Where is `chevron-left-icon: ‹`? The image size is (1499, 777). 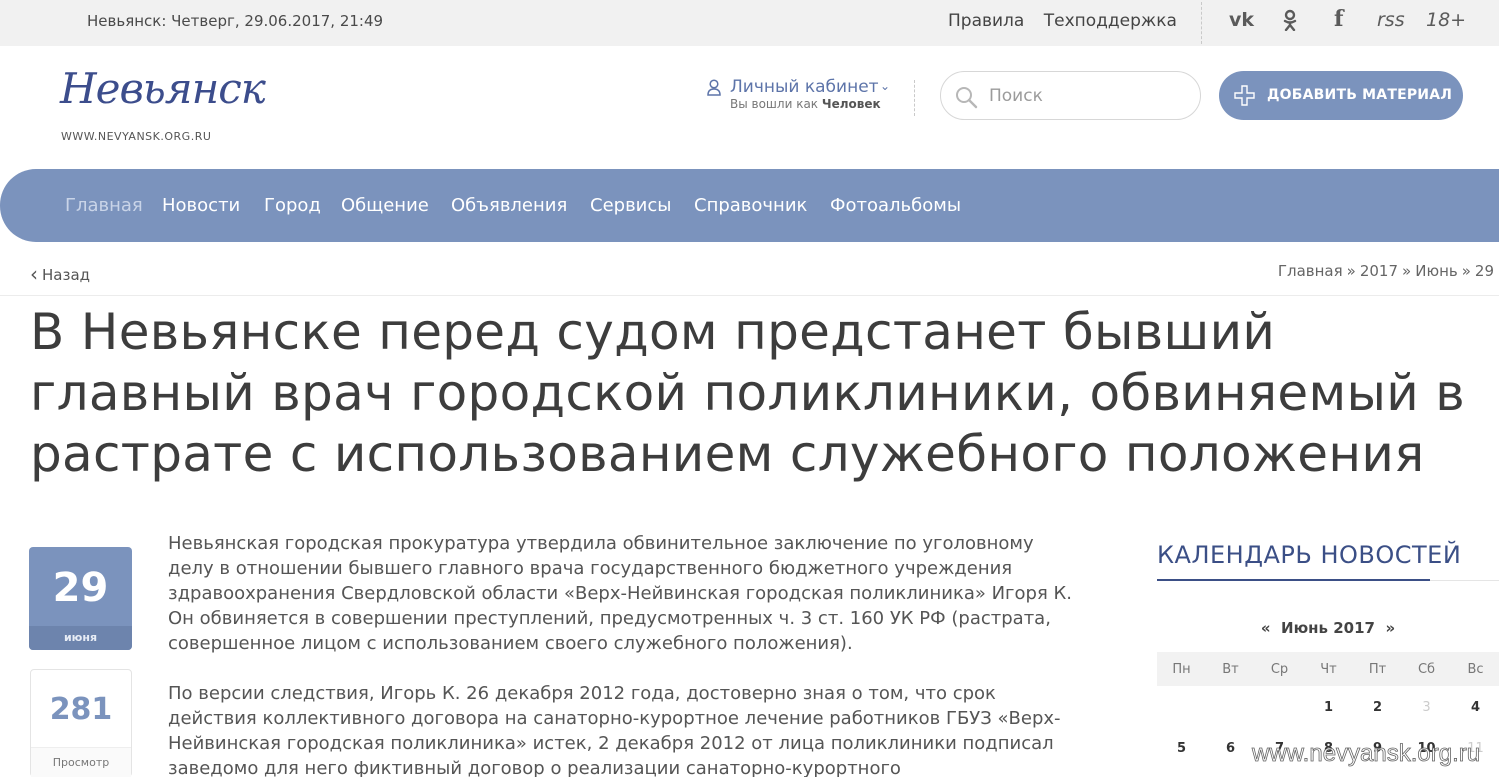
chevron-left-icon: ‹ is located at coordinates (34, 274).